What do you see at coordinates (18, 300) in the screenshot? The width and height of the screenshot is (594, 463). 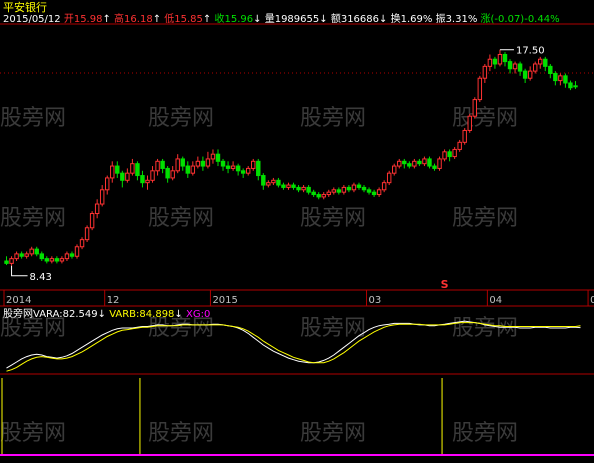 I see `x-tick-label: 2014` at bounding box center [18, 300].